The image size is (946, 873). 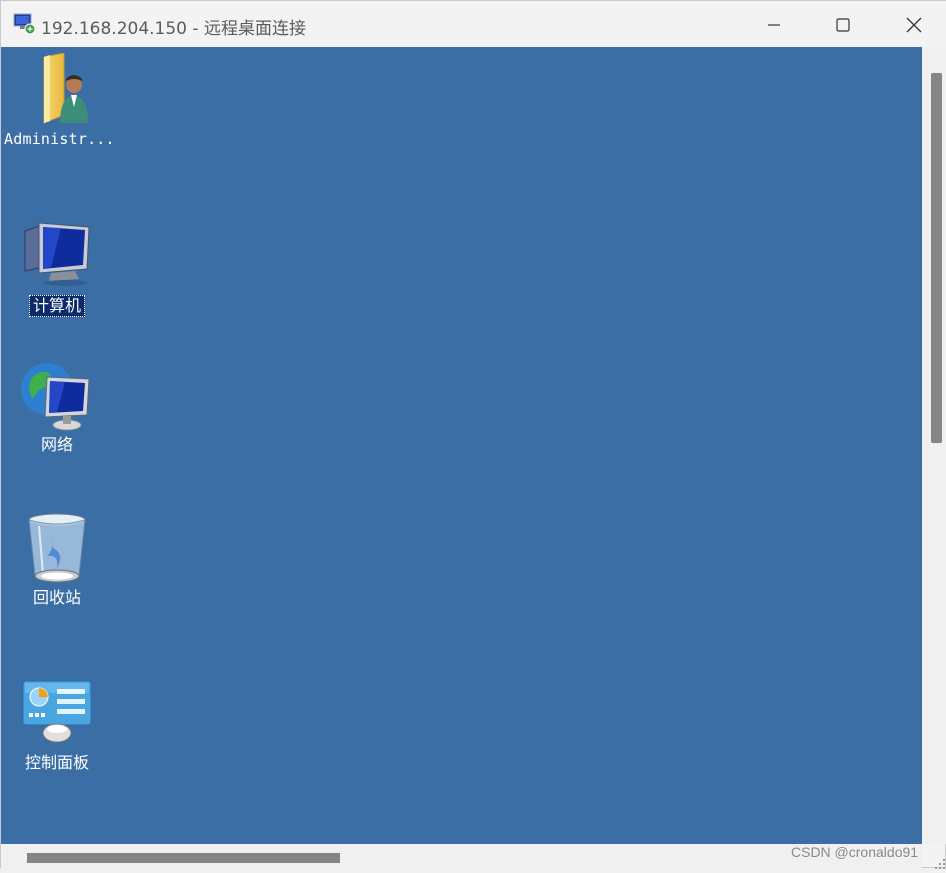 I want to click on network-icon, so click(x=57, y=395).